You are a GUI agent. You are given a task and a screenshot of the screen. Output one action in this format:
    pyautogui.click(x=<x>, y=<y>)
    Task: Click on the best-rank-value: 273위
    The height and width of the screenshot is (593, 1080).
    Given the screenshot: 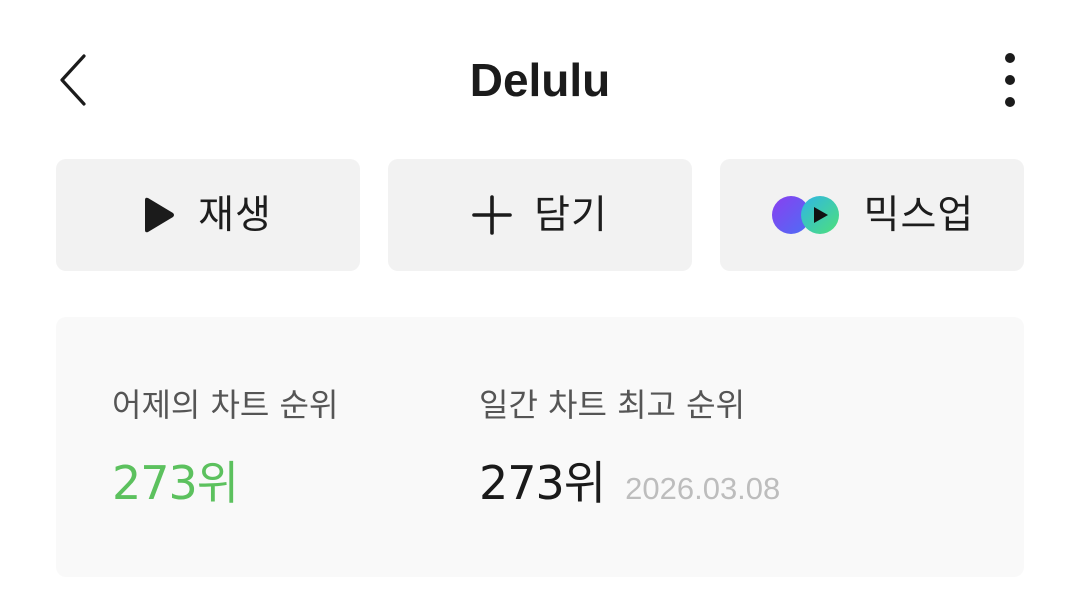 What is the action you would take?
    pyautogui.click(x=542, y=483)
    